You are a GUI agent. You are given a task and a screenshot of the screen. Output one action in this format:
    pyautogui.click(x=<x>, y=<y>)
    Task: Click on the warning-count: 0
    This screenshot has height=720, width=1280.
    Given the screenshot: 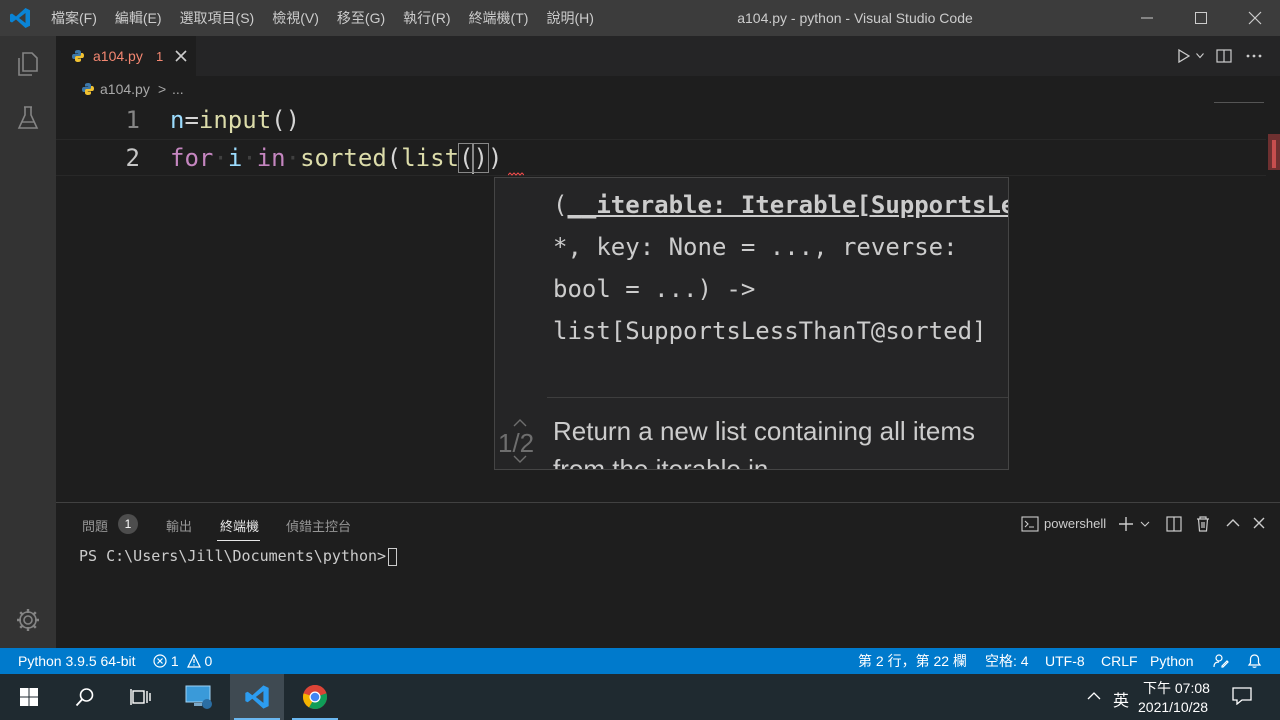 What is the action you would take?
    pyautogui.click(x=208, y=661)
    